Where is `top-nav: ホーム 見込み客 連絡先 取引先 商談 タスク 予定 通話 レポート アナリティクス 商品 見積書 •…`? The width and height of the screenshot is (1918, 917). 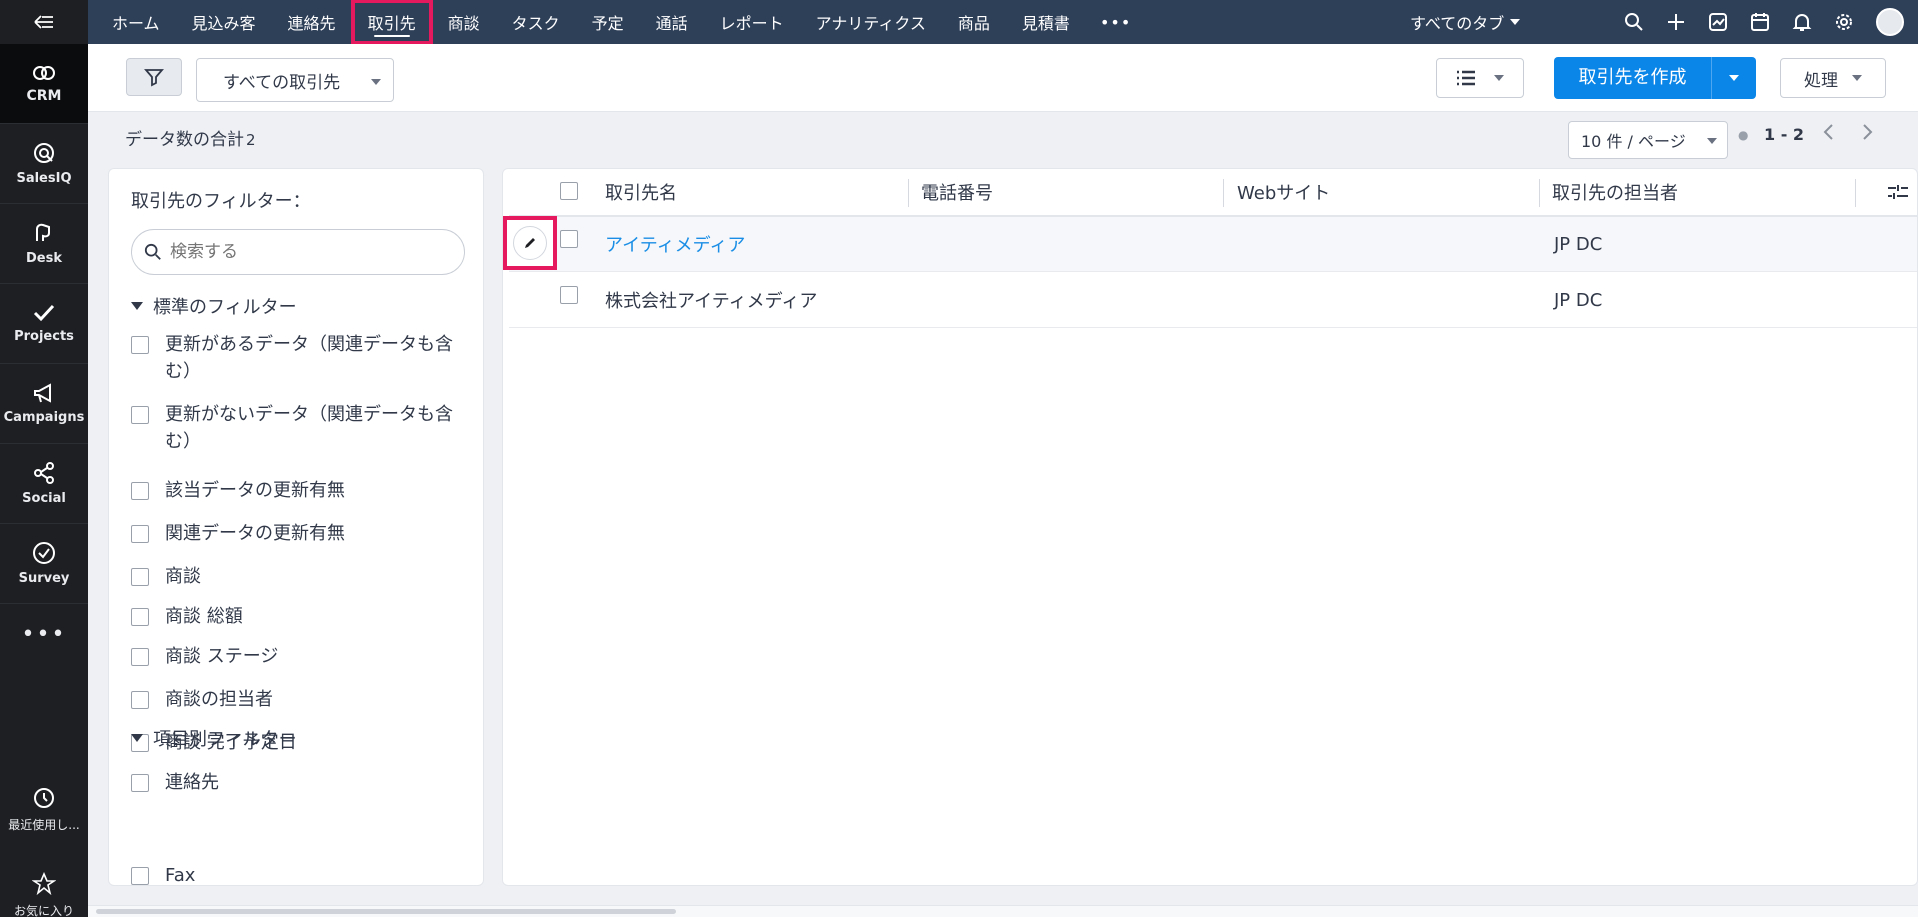 top-nav: ホーム 見込み客 連絡先 取引先 商談 タスク 予定 通話 レポート アナリティクス 商品 見積書 •… is located at coordinates (1003, 22).